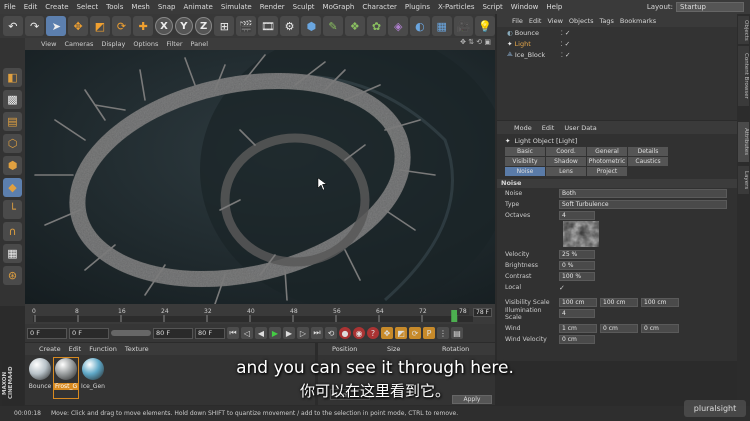  What do you see at coordinates (643, 193) in the screenshot?
I see `noise-dropdown: Both` at bounding box center [643, 193].